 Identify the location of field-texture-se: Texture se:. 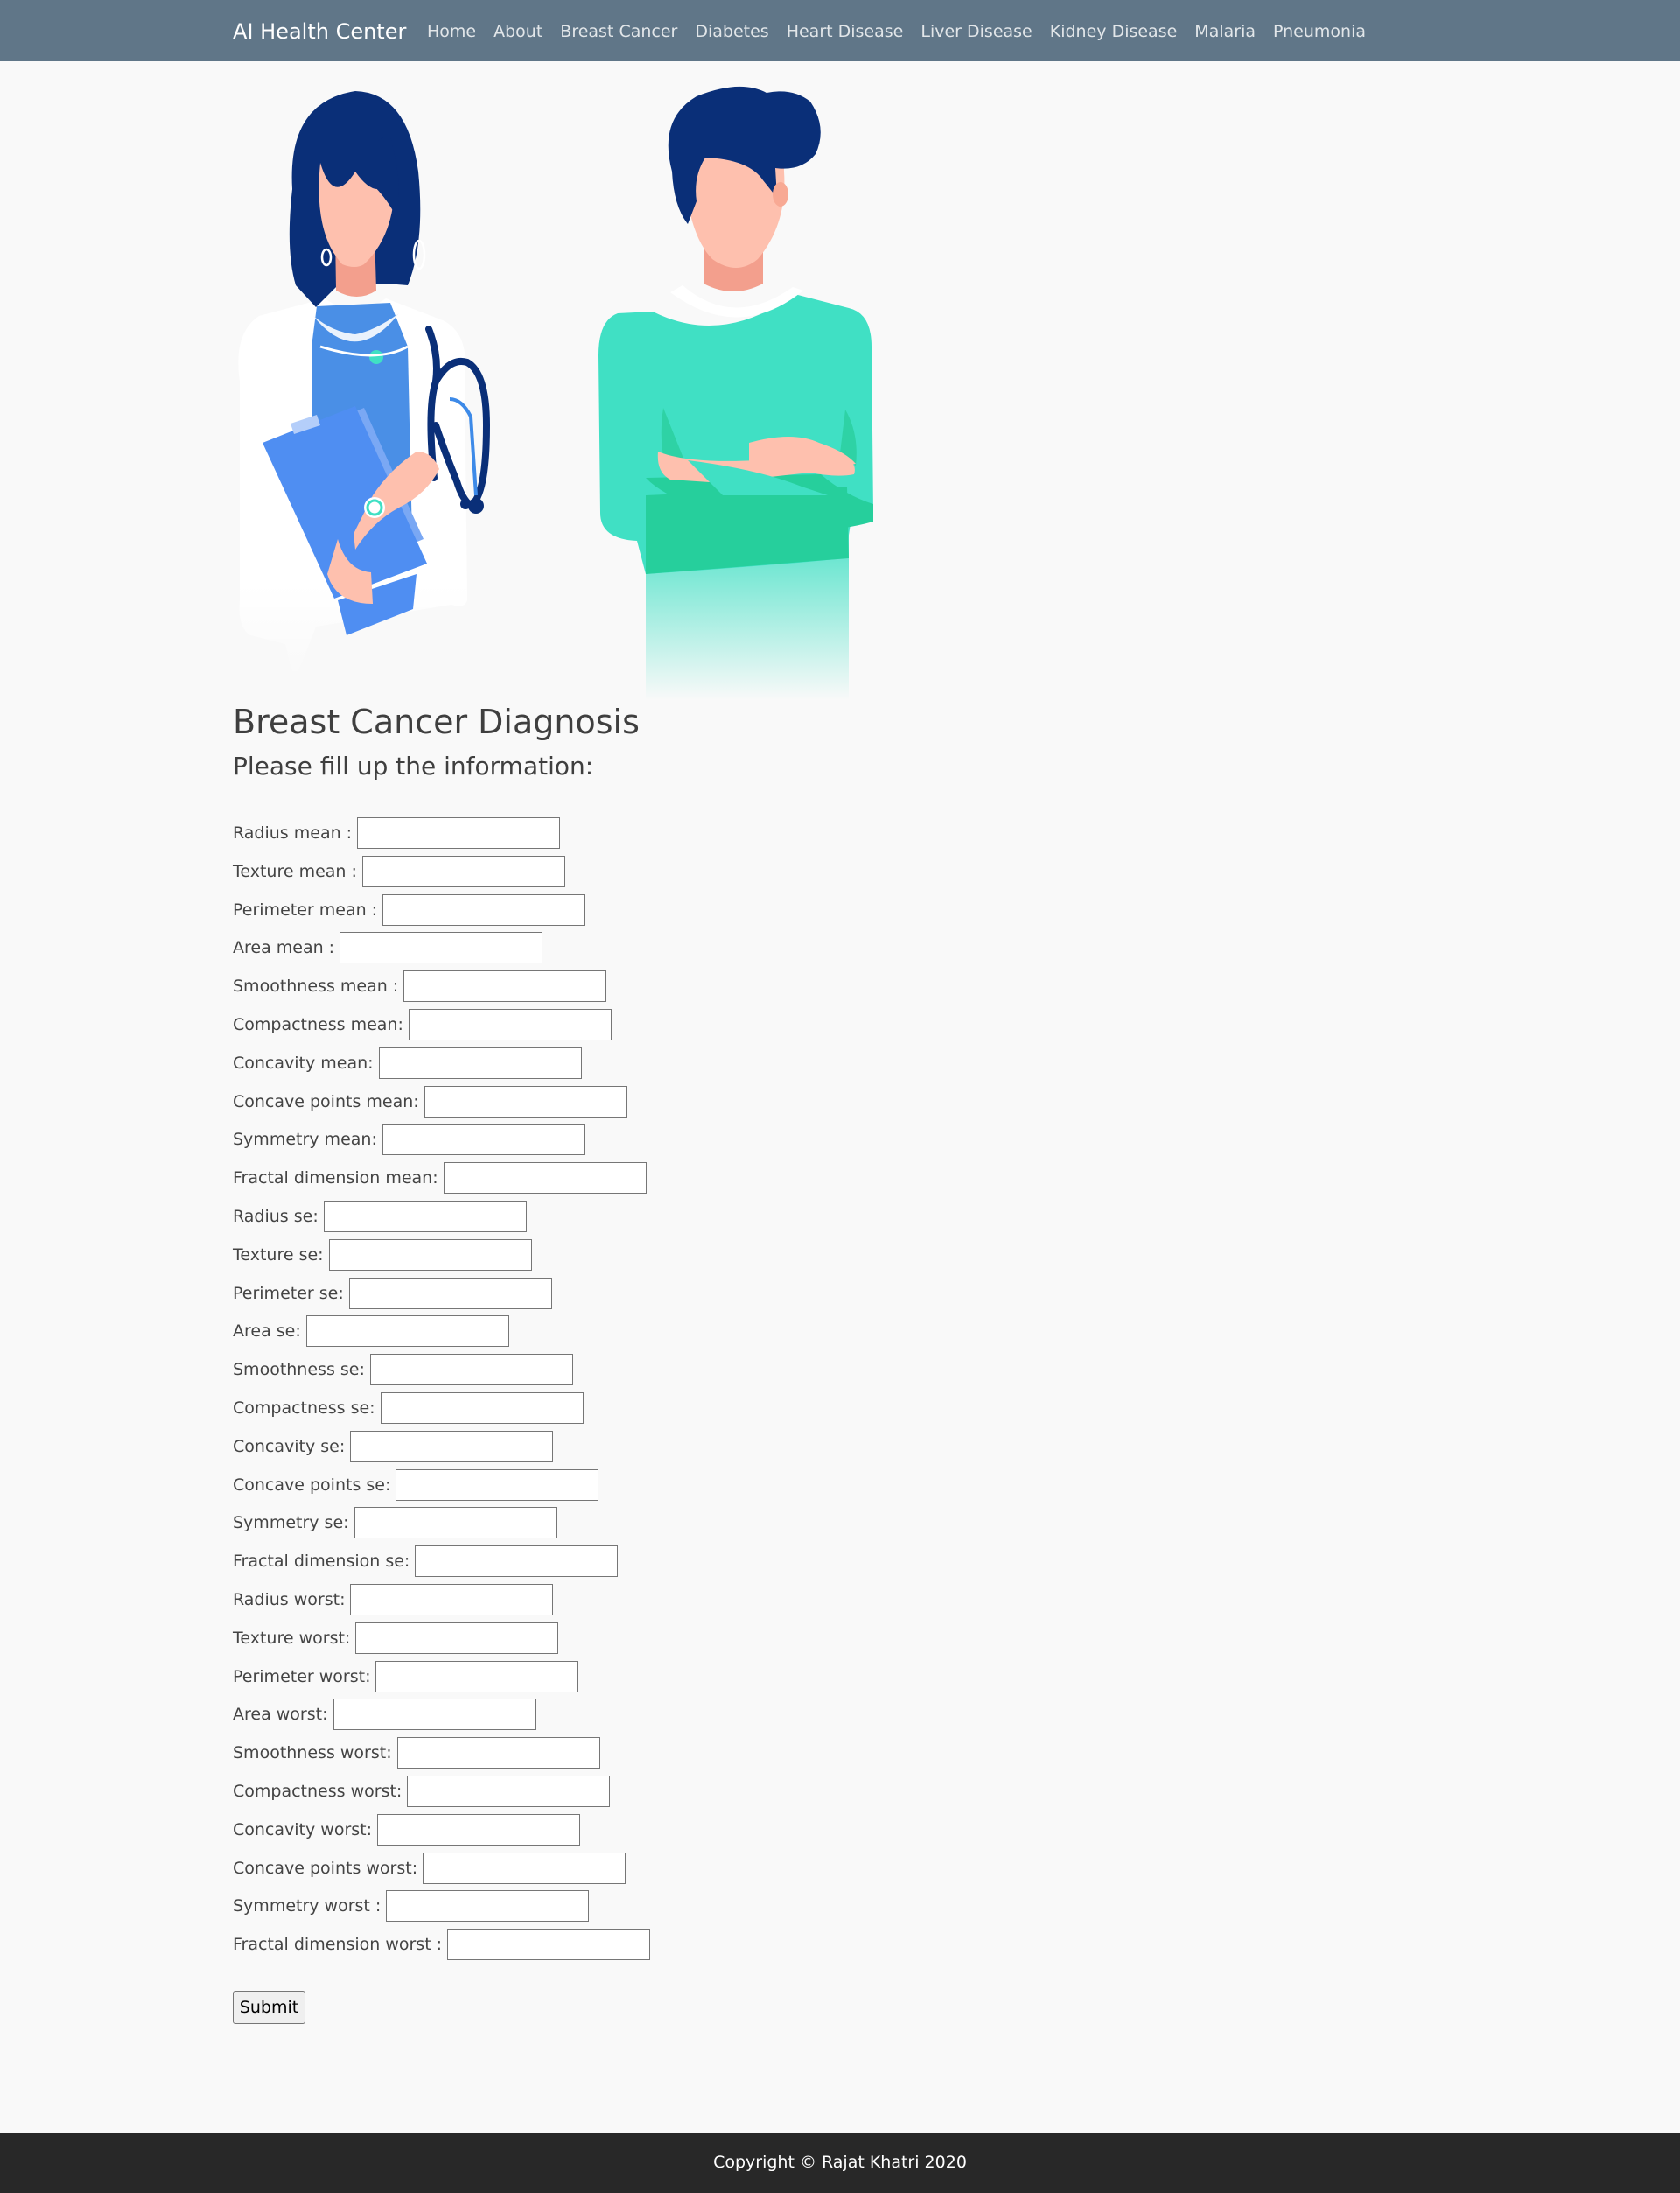
(382, 1255).